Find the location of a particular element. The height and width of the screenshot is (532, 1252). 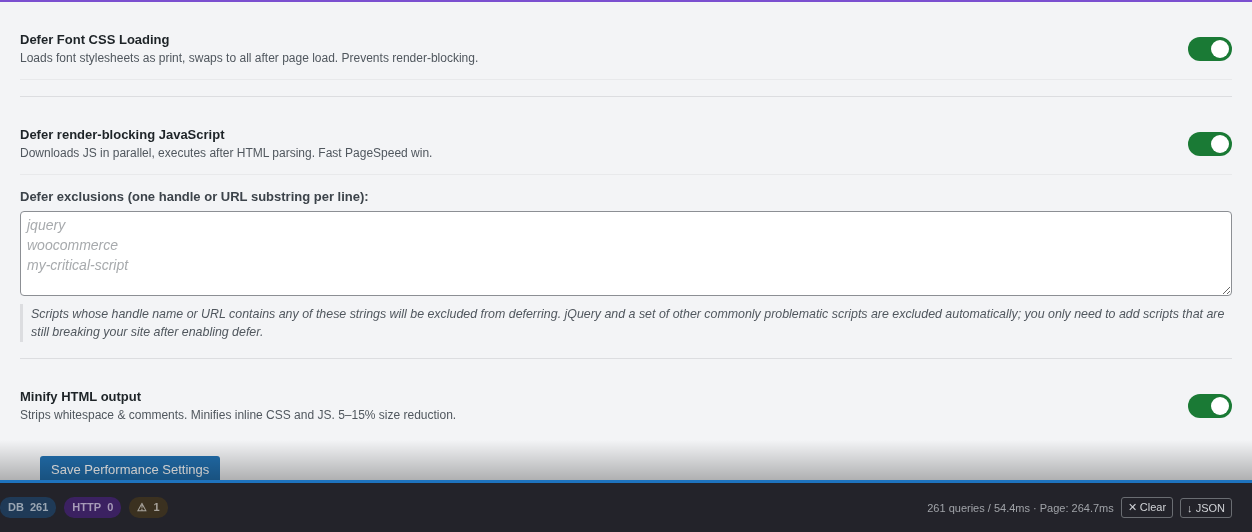

setting-description: Loads font stylesheets as print, swaps to all after page load. Prevents render-blocking. is located at coordinates (249, 58).